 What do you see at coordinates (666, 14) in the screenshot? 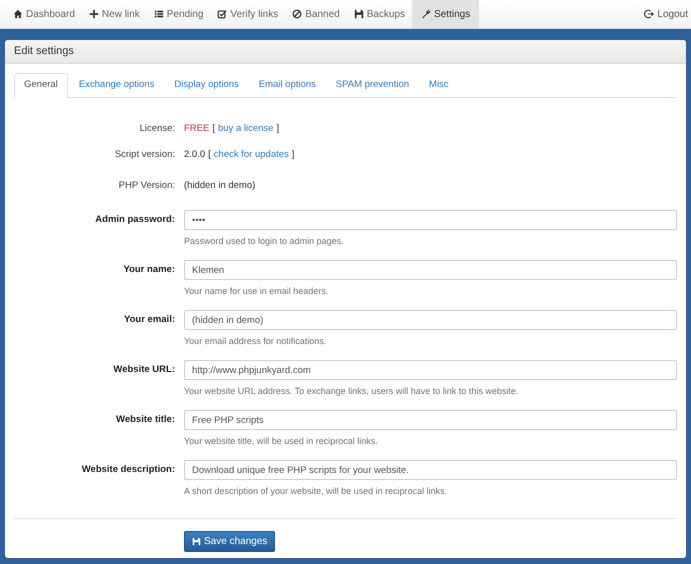
I see `logout-link: Logout` at bounding box center [666, 14].